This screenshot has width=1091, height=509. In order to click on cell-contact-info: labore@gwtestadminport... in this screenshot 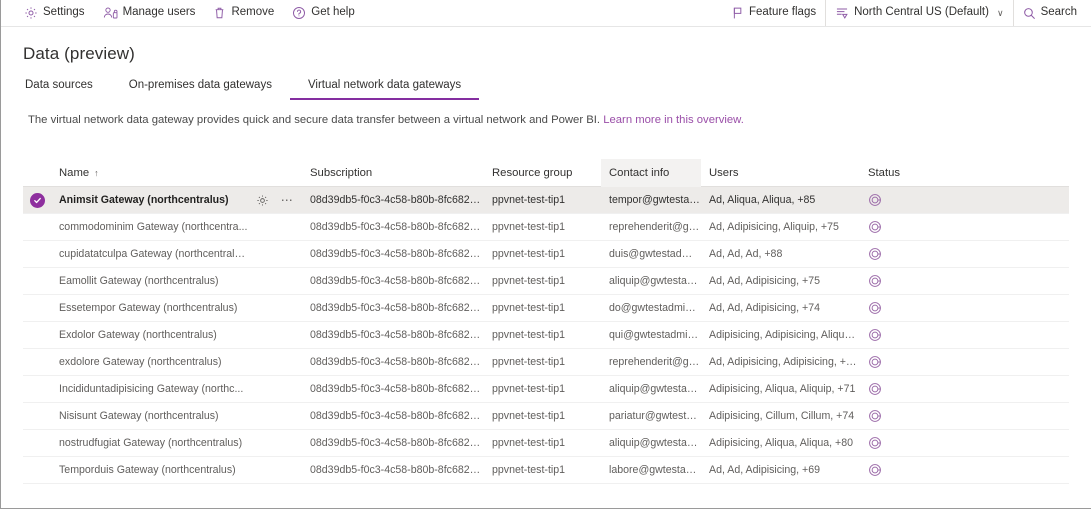, I will do `click(655, 470)`.